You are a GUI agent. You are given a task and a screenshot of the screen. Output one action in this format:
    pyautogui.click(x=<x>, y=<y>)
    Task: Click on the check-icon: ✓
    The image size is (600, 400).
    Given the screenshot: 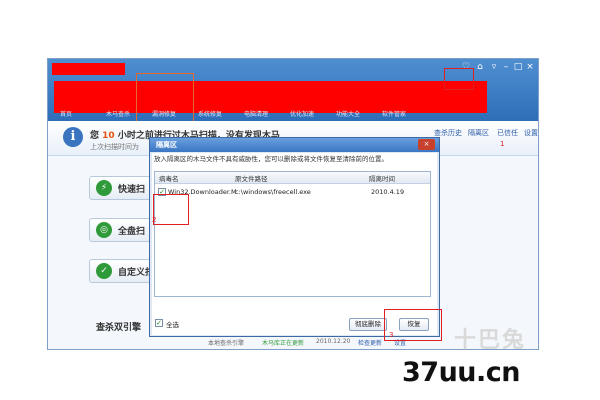 What is the action you would take?
    pyautogui.click(x=104, y=271)
    